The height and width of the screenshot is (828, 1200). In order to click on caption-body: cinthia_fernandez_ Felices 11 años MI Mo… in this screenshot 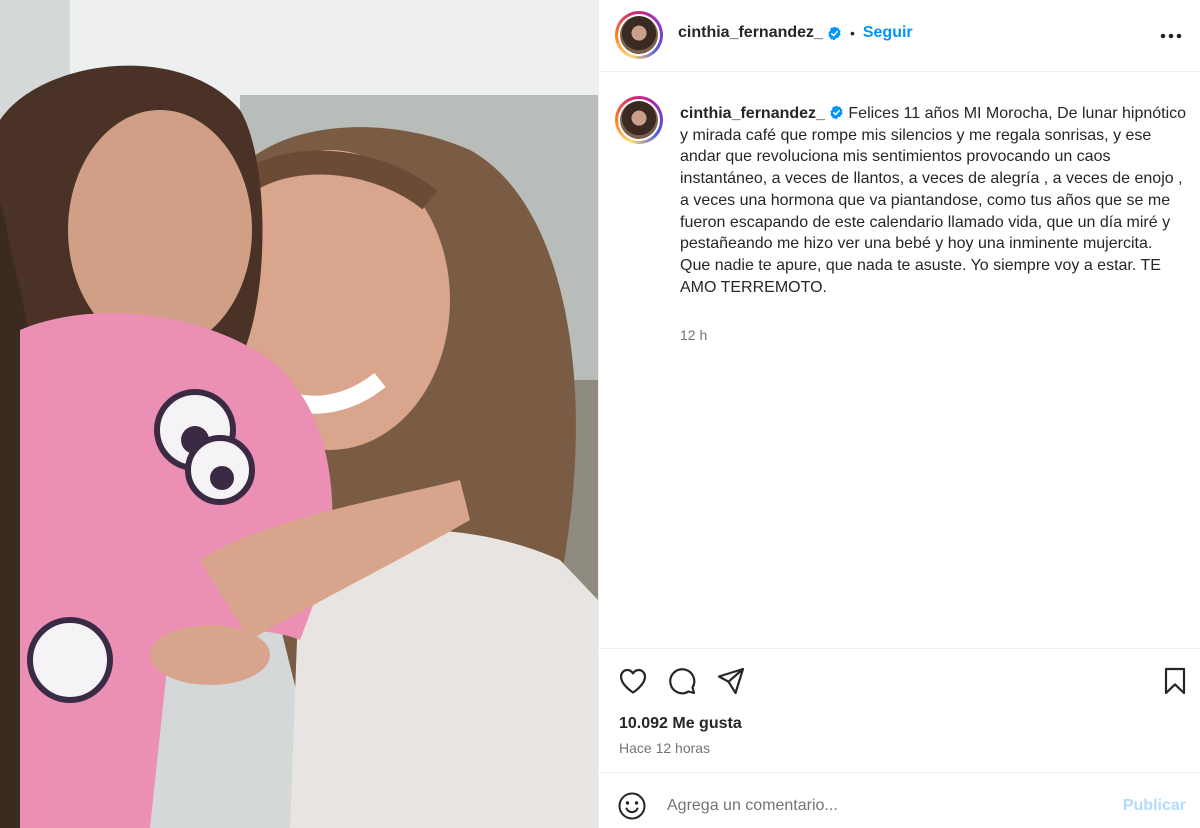, I will do `click(935, 200)`.